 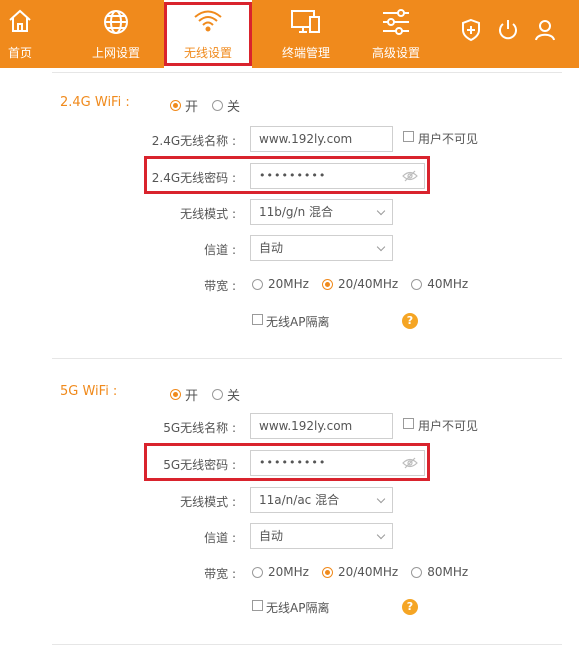 What do you see at coordinates (305, 21) in the screenshot?
I see `devices-icon` at bounding box center [305, 21].